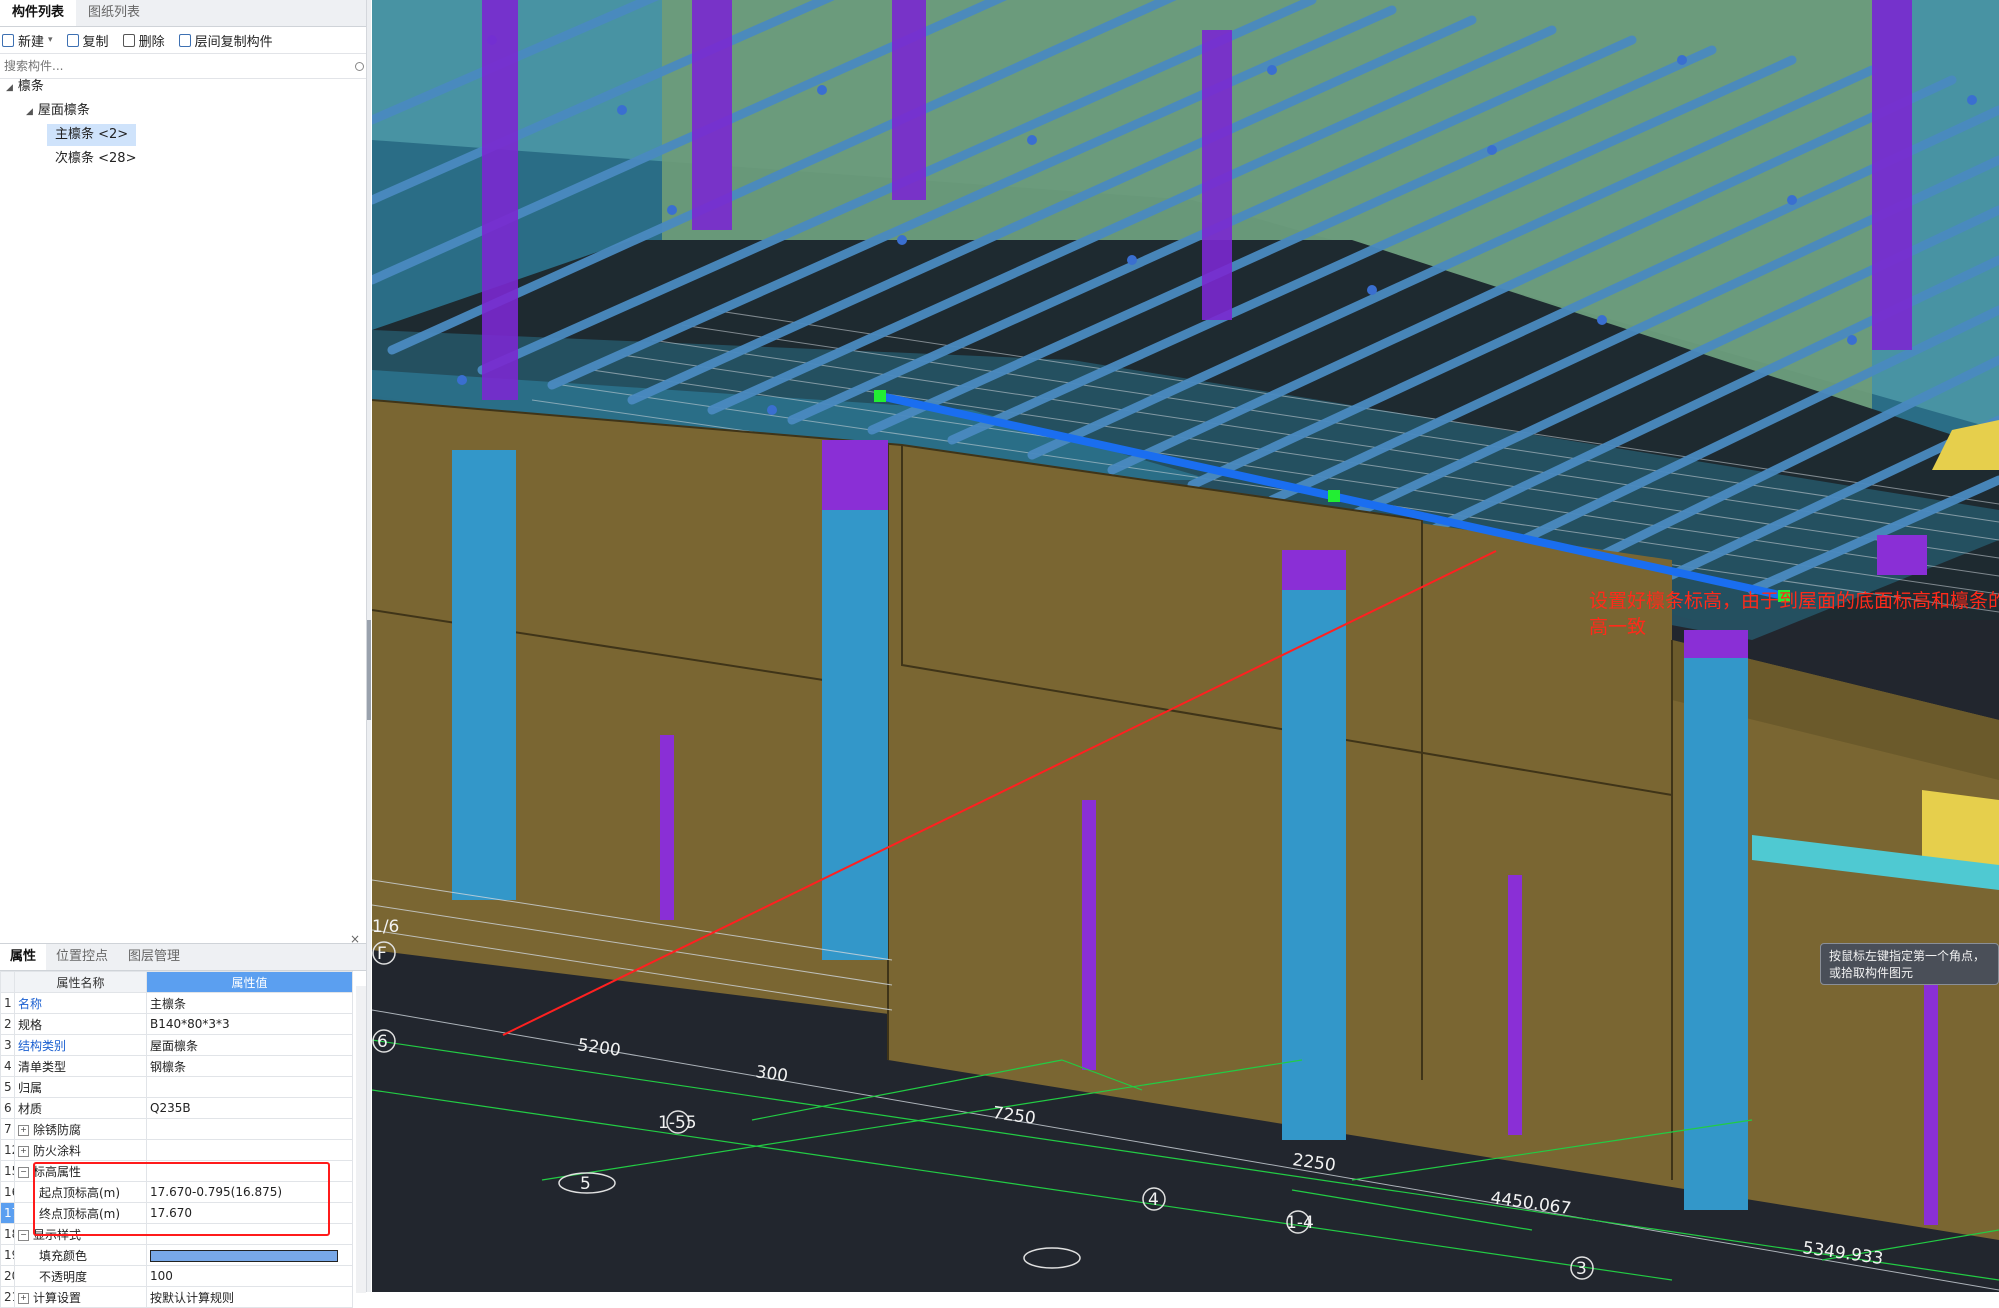 This screenshot has width=1999, height=1308. I want to click on splitter-grip, so click(369, 670).